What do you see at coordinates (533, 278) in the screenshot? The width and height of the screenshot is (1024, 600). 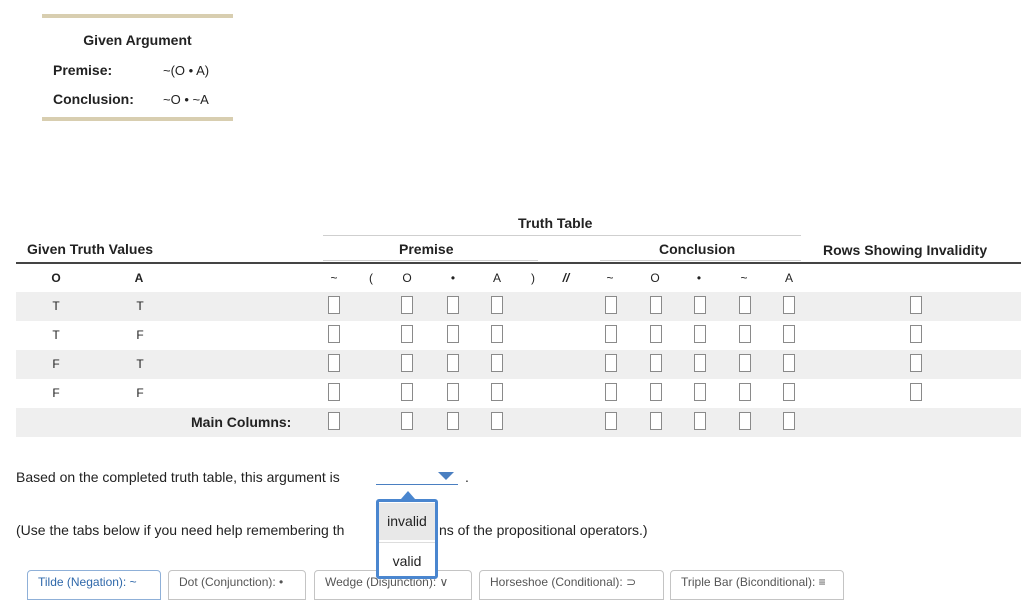 I see `col-symbol: )` at bounding box center [533, 278].